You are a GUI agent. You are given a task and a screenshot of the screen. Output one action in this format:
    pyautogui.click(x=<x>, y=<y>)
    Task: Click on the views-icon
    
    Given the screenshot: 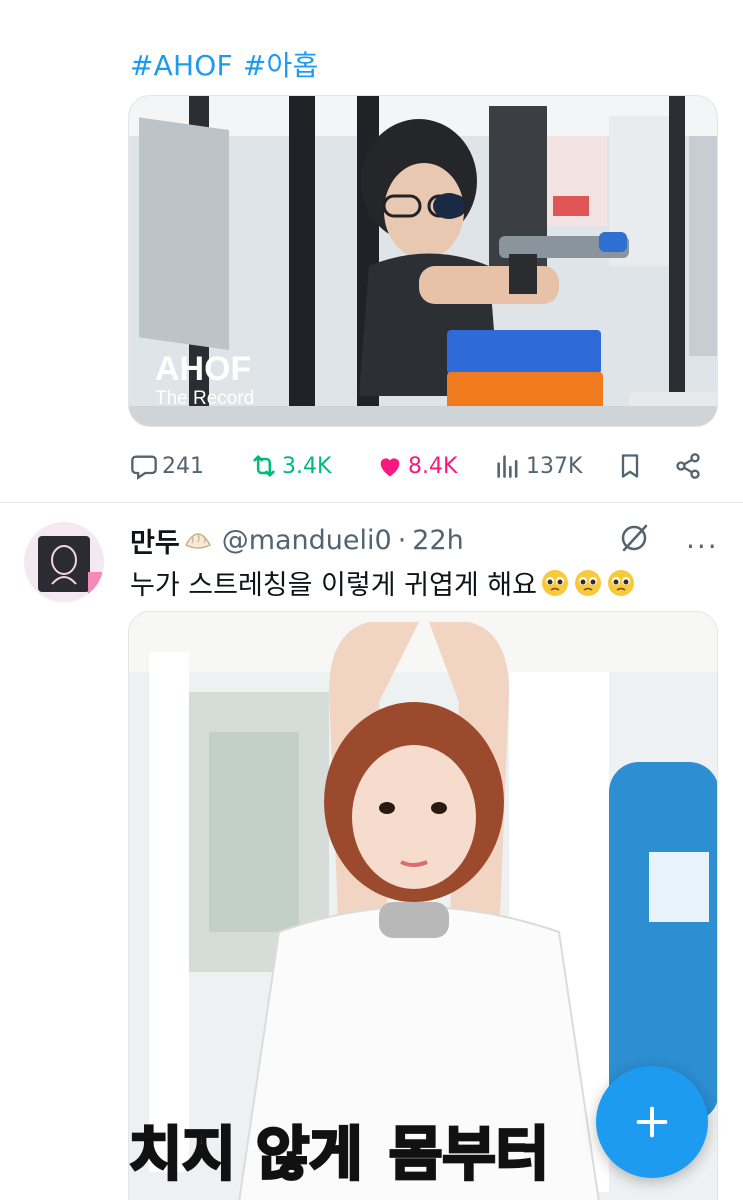 What is the action you would take?
    pyautogui.click(x=507, y=466)
    